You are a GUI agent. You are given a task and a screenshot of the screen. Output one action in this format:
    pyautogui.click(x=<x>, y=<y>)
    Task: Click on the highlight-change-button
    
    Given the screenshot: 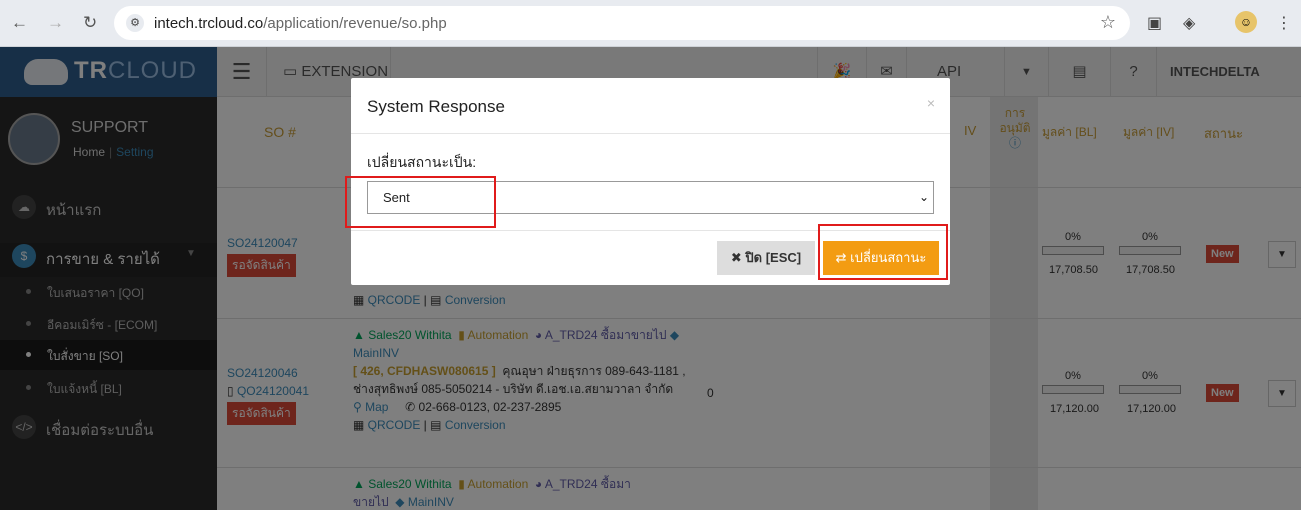 What is the action you would take?
    pyautogui.click(x=883, y=252)
    